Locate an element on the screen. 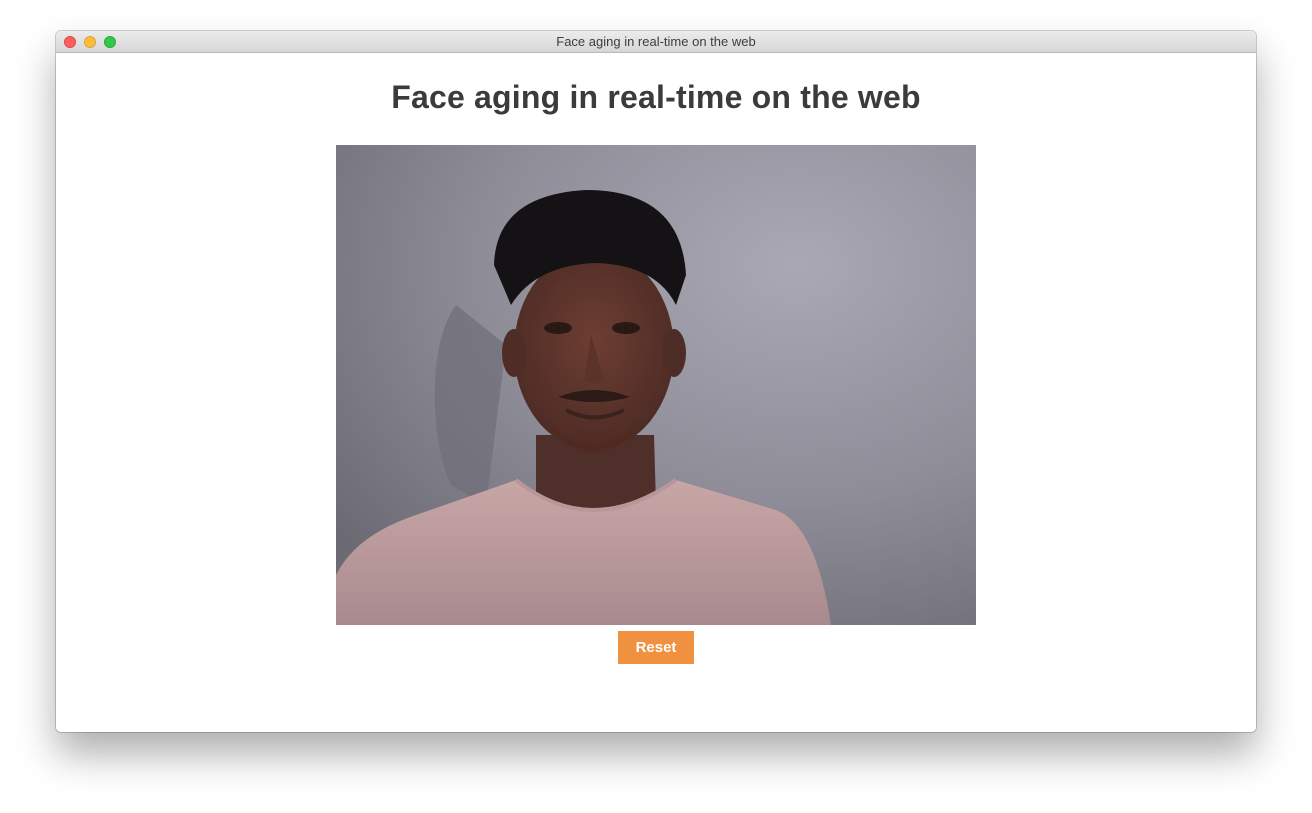 The width and height of the screenshot is (1312, 813). page-title: Face aging in real-time on the web is located at coordinates (656, 97).